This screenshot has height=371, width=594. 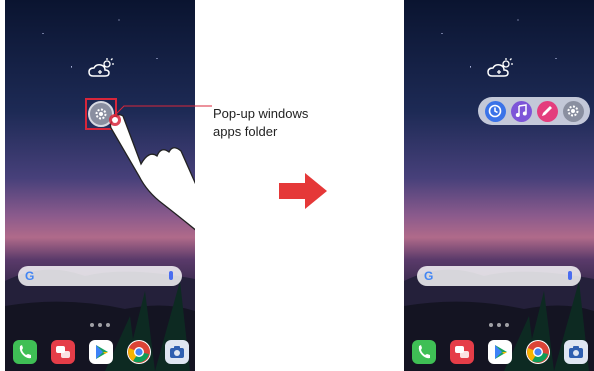 What do you see at coordinates (162, 112) in the screenshot?
I see `callout-line` at bounding box center [162, 112].